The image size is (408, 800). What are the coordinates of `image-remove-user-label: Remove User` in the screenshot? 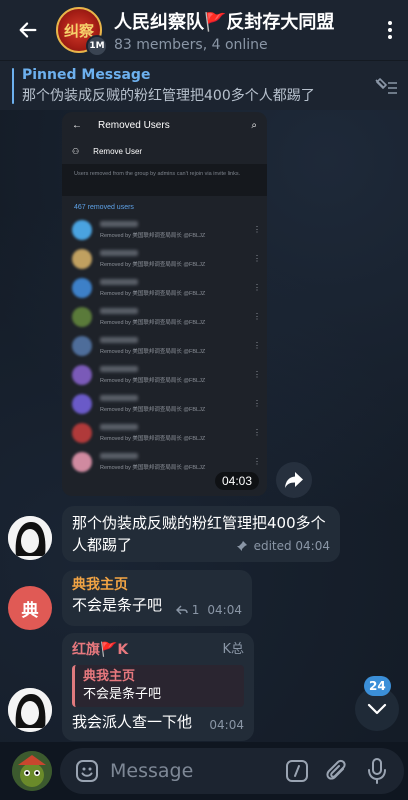 It's located at (118, 151).